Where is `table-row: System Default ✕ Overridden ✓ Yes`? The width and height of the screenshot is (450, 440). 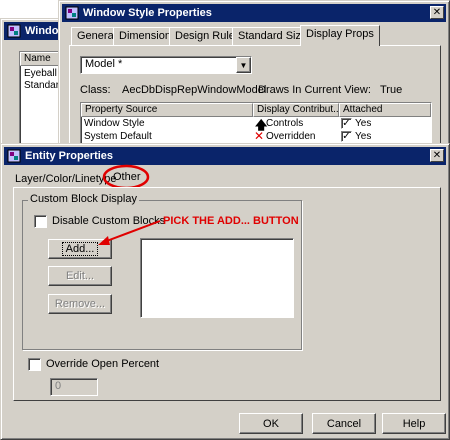
table-row: System Default ✕ Overridden ✓ Yes is located at coordinates (256, 136).